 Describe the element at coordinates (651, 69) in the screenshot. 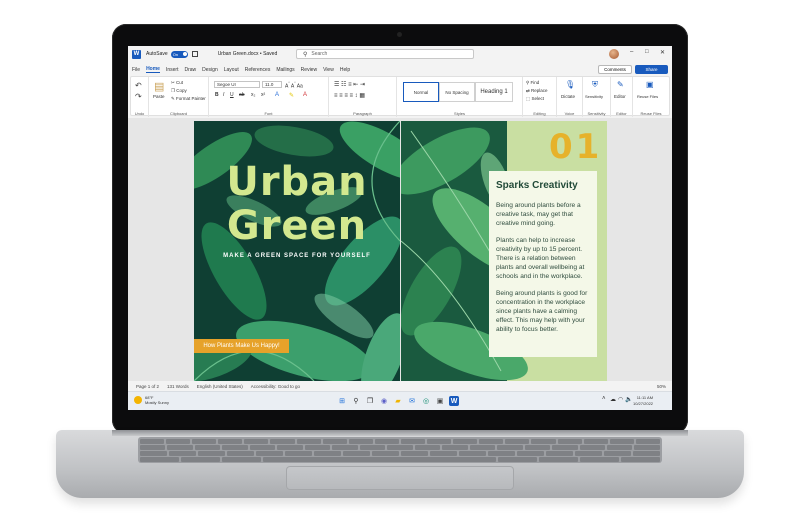

I see `share-button: Share` at that location.